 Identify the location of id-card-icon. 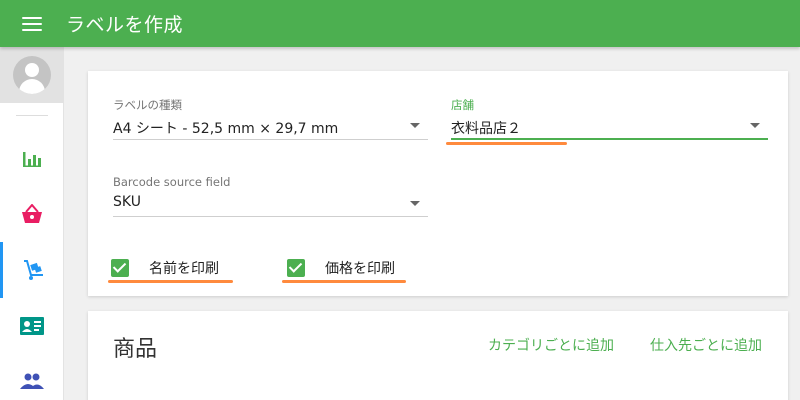
(32, 326).